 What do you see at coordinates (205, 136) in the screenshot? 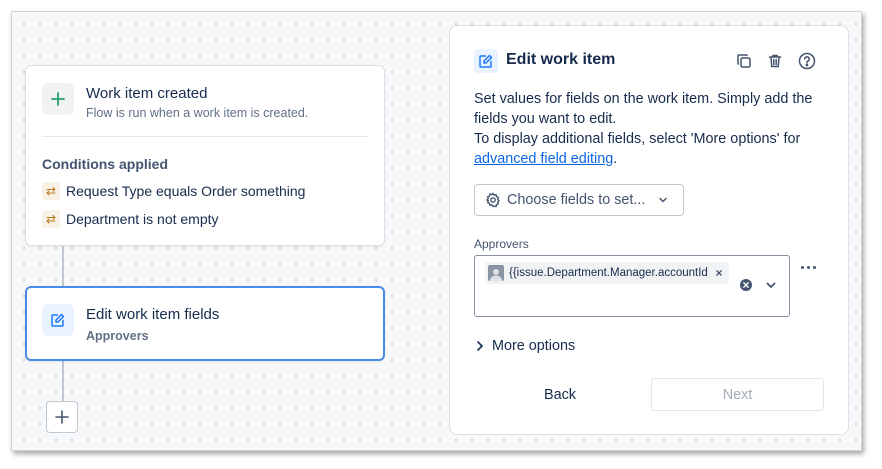
I see `divider` at bounding box center [205, 136].